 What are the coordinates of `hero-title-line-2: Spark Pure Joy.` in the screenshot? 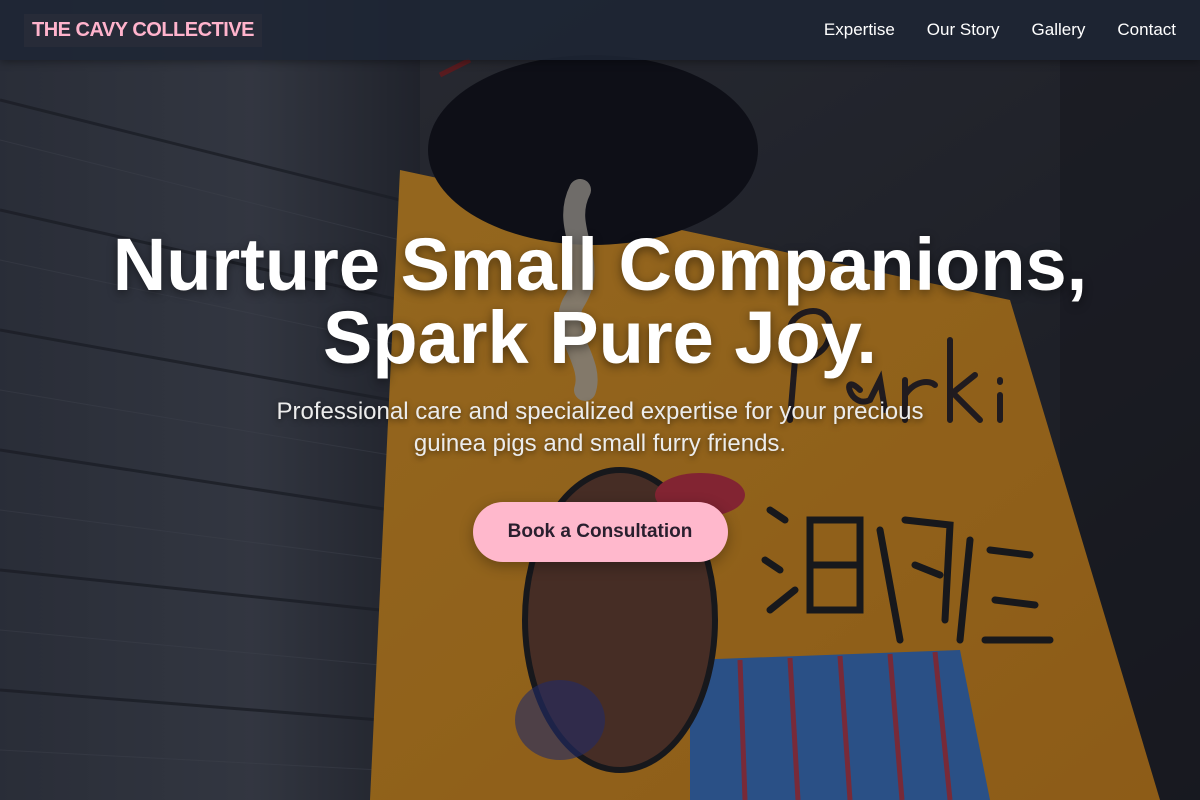 It's located at (600, 337).